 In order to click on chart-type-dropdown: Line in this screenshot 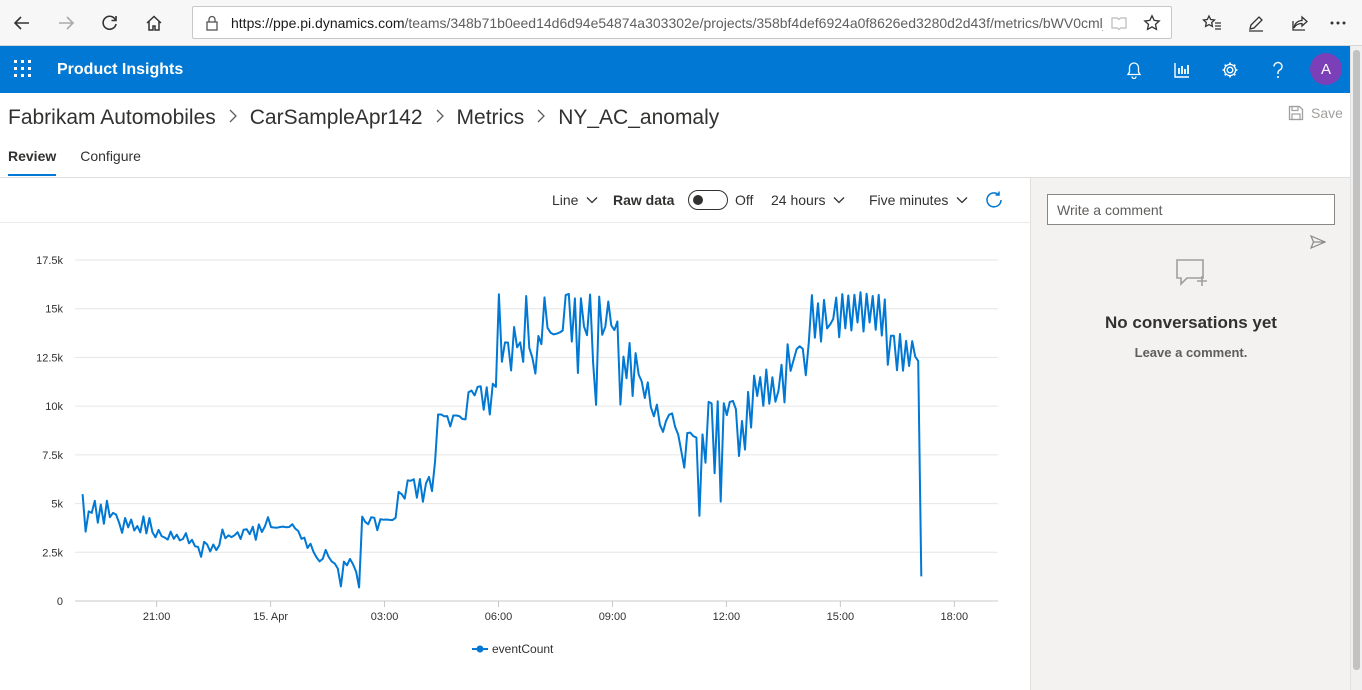, I will do `click(575, 200)`.